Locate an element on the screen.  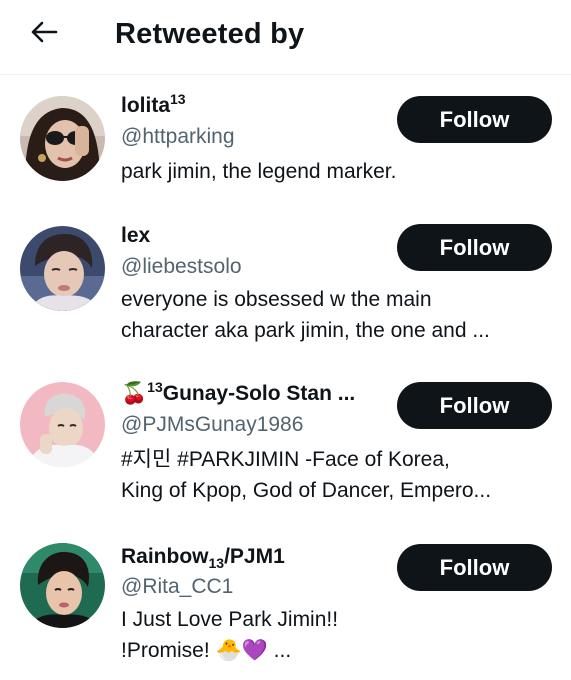
arrow-left-icon is located at coordinates (44, 34).